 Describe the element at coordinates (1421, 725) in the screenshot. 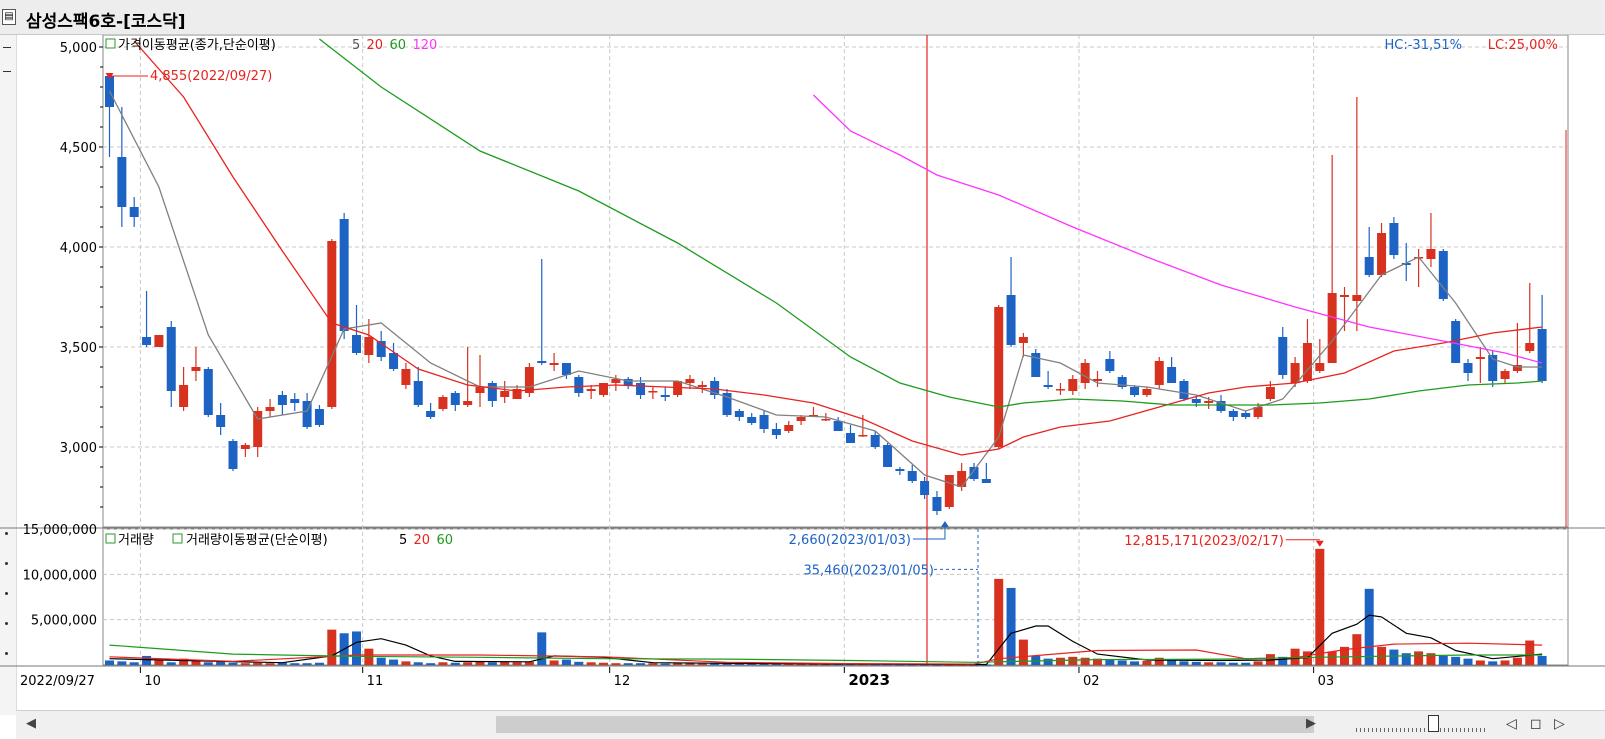

I see `zoom-slider` at that location.